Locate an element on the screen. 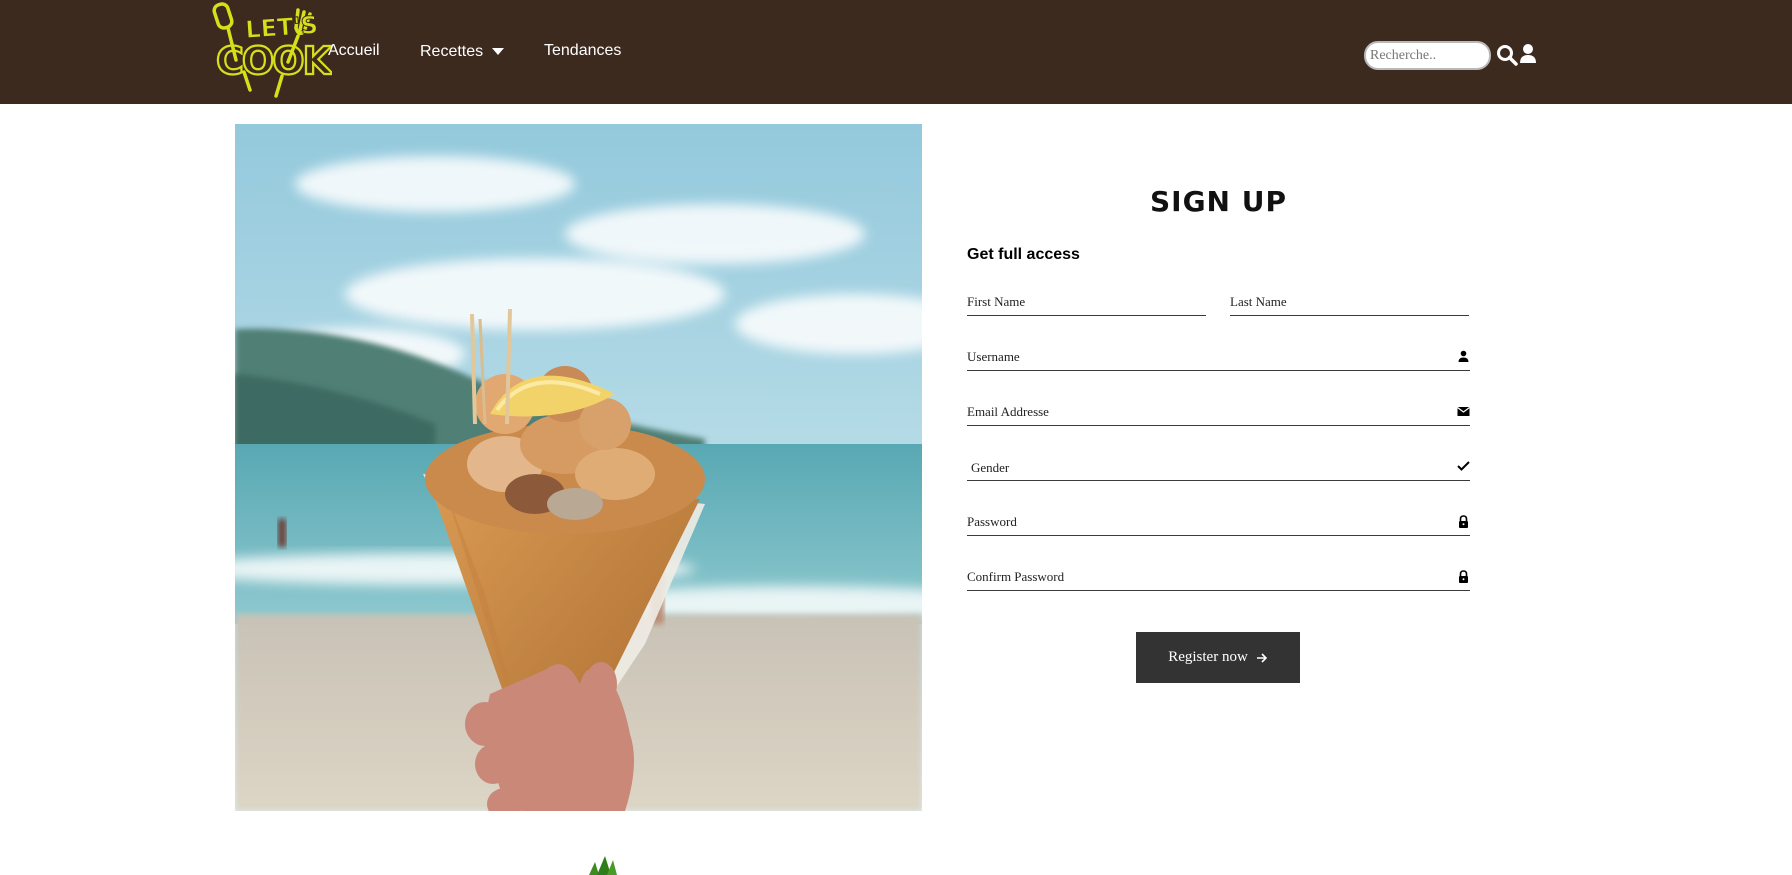 This screenshot has height=875, width=1792. svg-text: COOK is located at coordinates (274, 61).